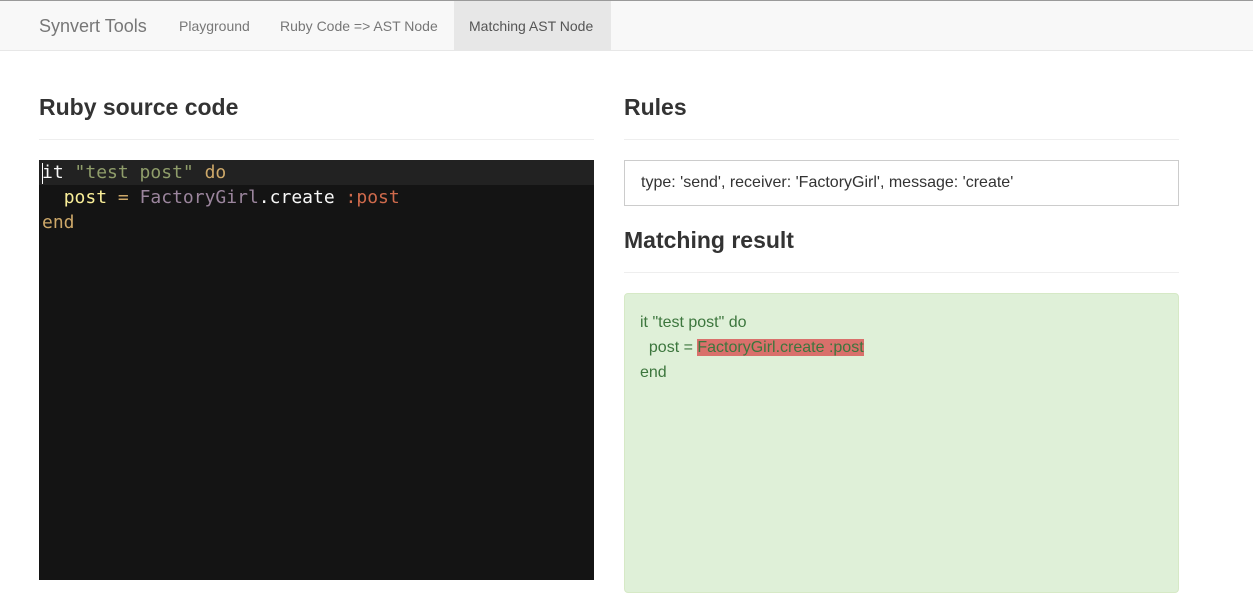 This screenshot has height=593, width=1253. Describe the element at coordinates (215, 172) in the screenshot. I see `keyword-do: do` at that location.